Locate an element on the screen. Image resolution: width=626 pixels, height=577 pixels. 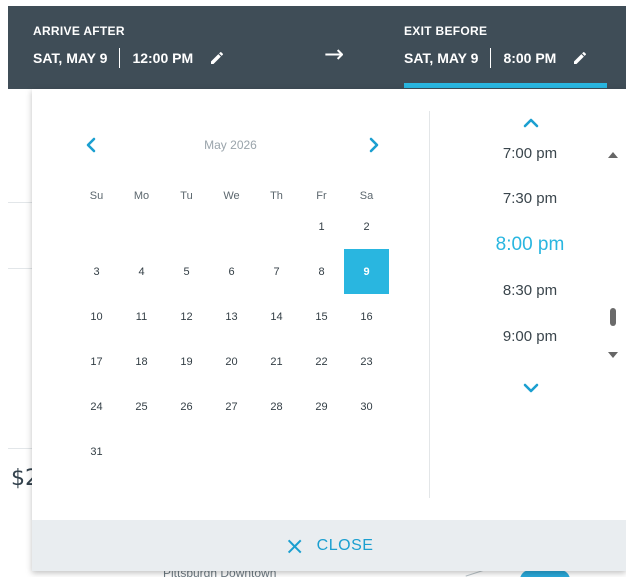
weekday-header: Tu is located at coordinates (186, 196).